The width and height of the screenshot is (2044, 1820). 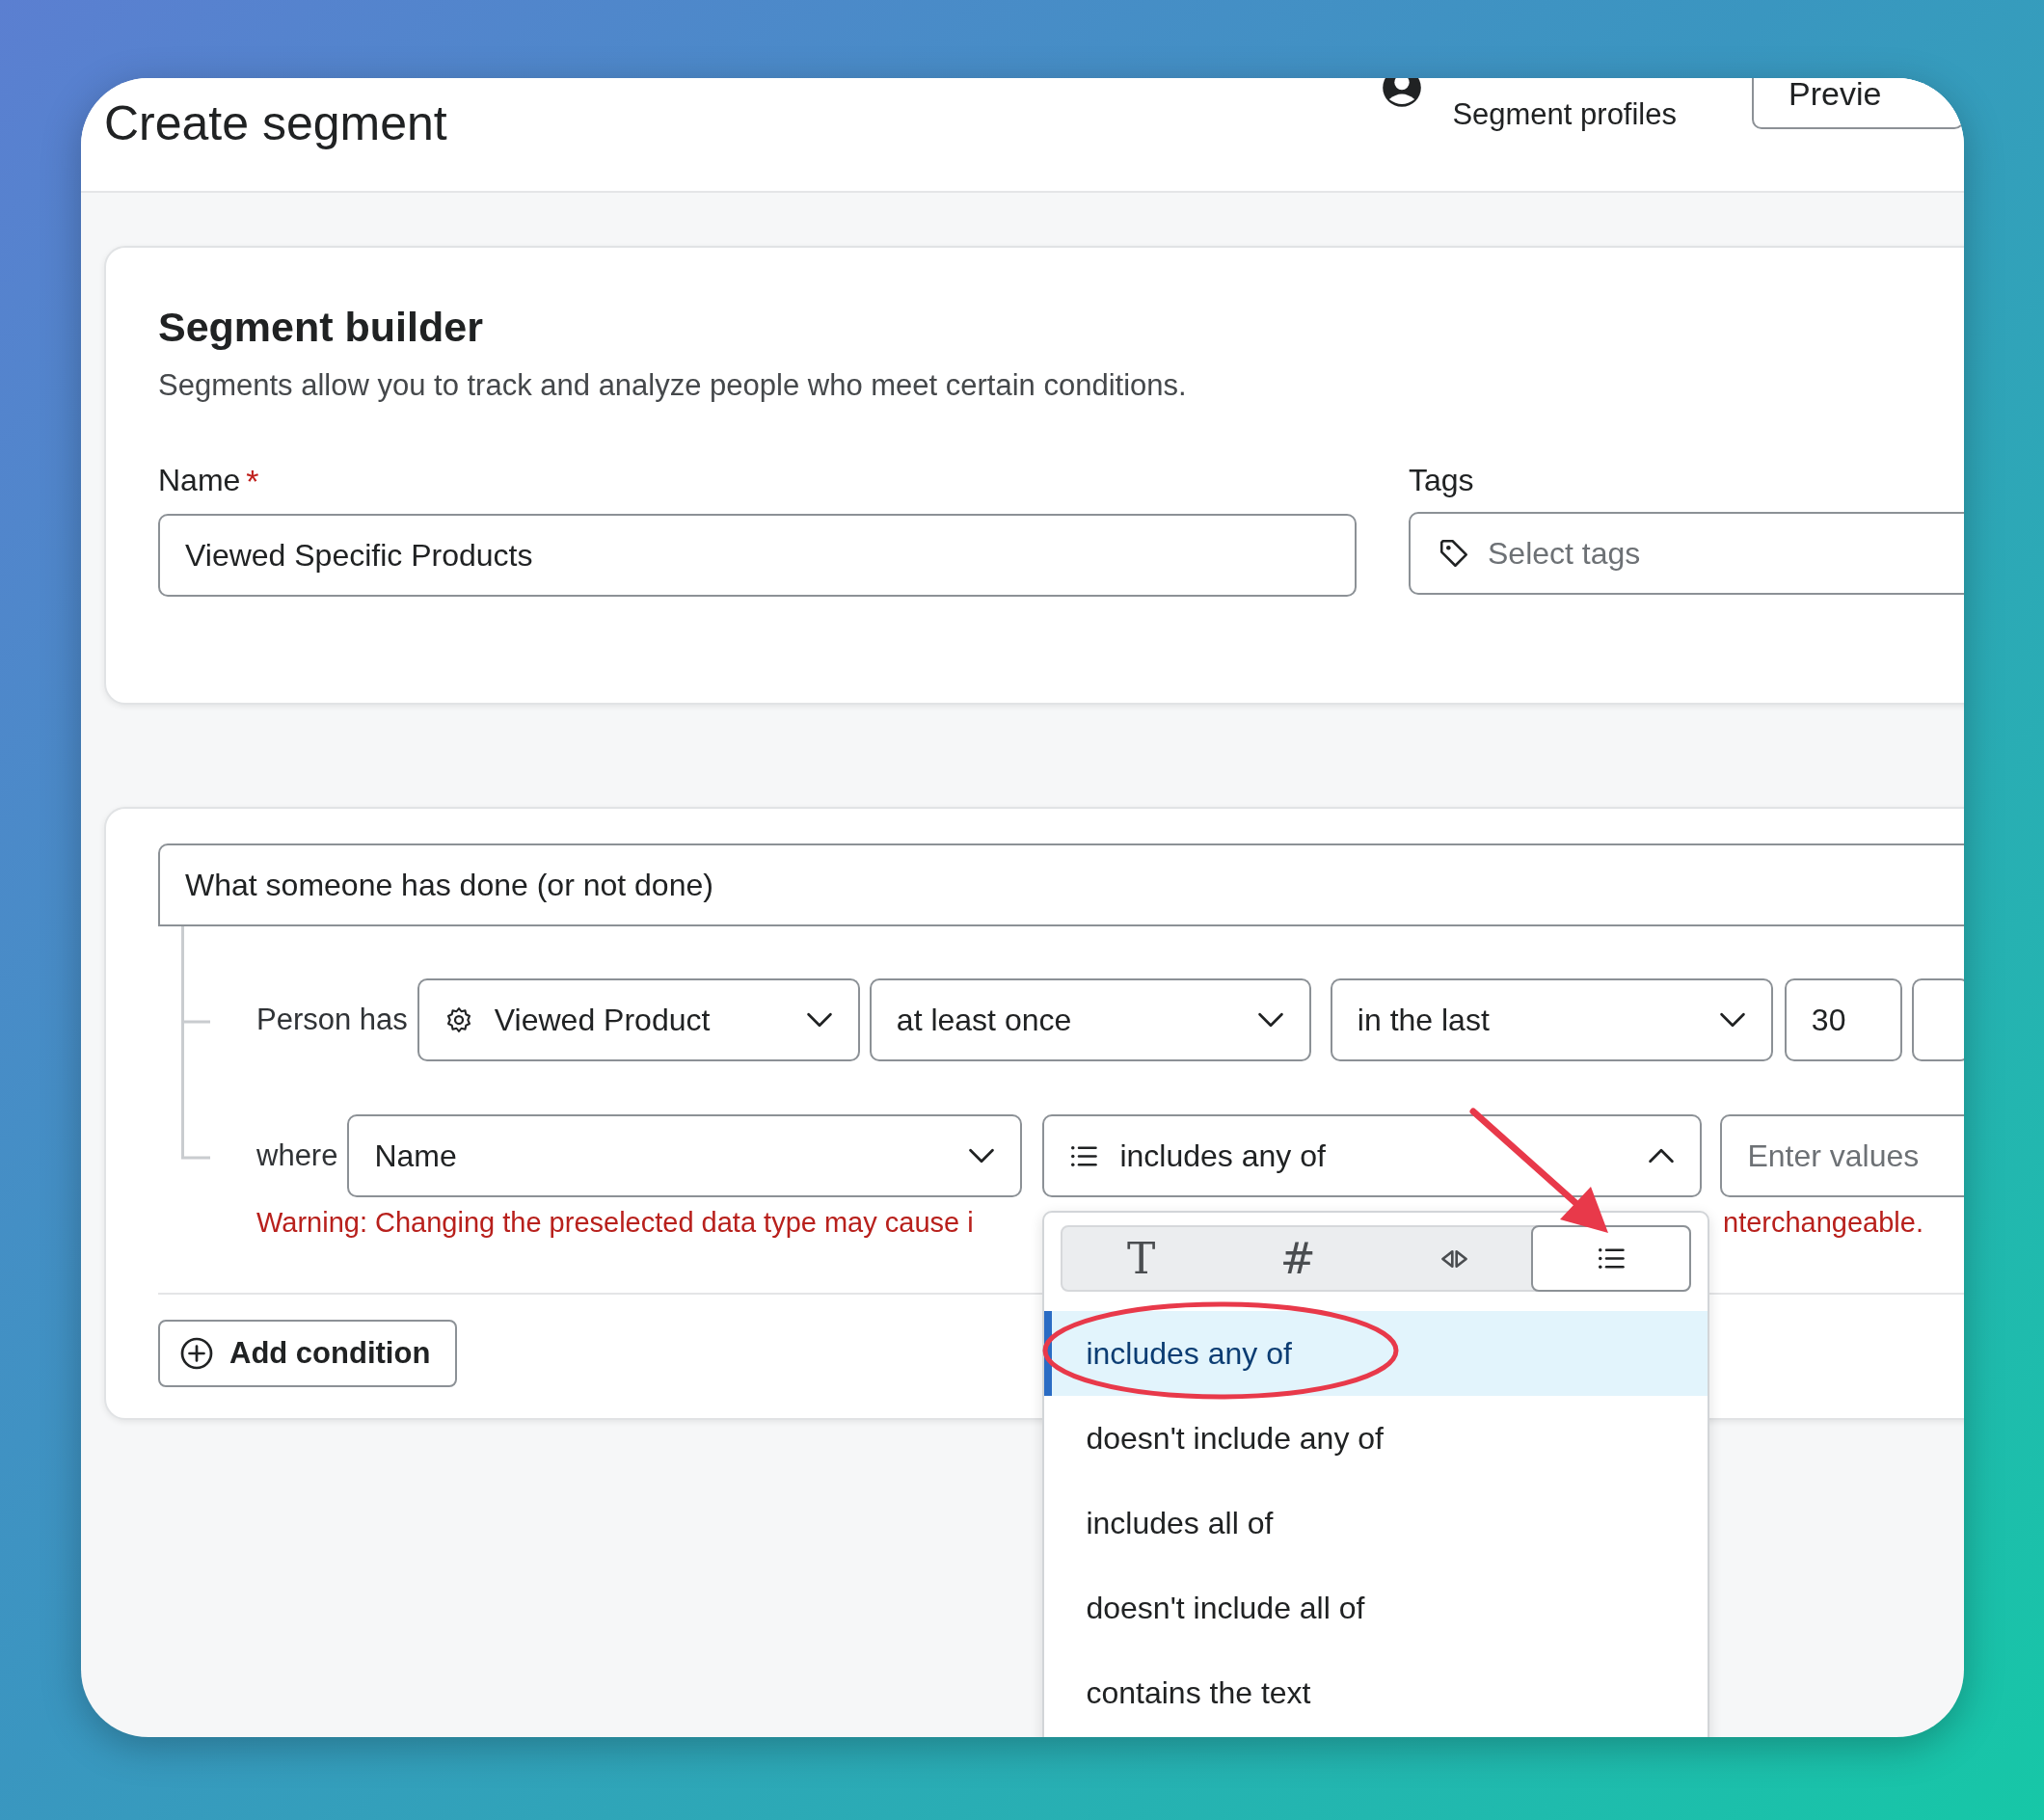 I want to click on frequency-select: at least once, so click(x=1090, y=1019).